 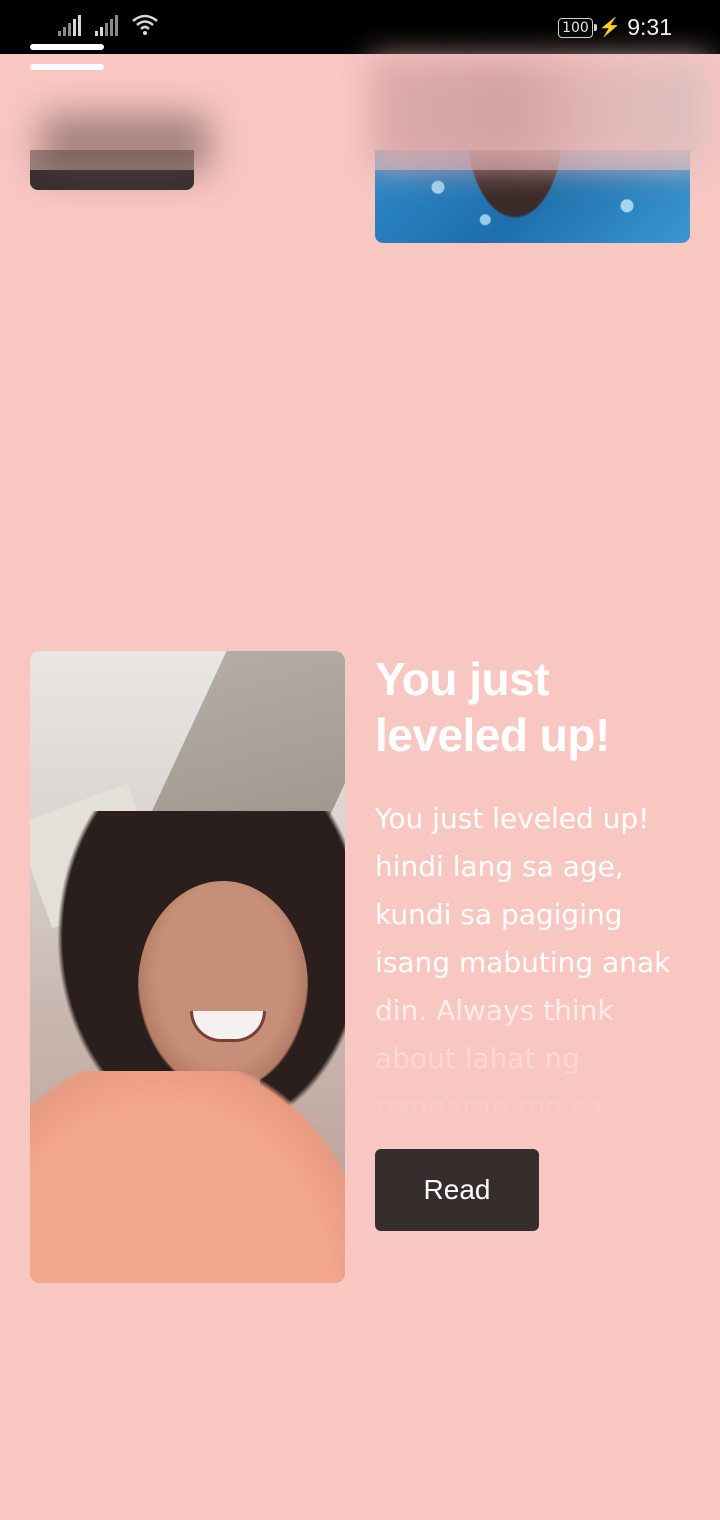 I want to click on battery-indicator: 100, so click(x=577, y=27).